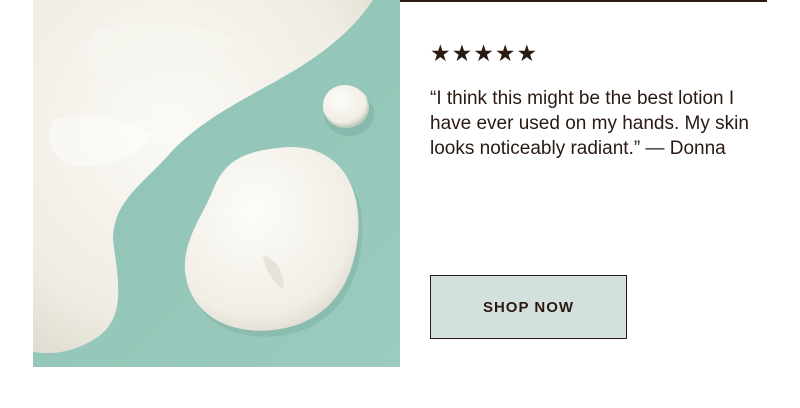  I want to click on shop-now-label: SHOP NOW, so click(528, 307).